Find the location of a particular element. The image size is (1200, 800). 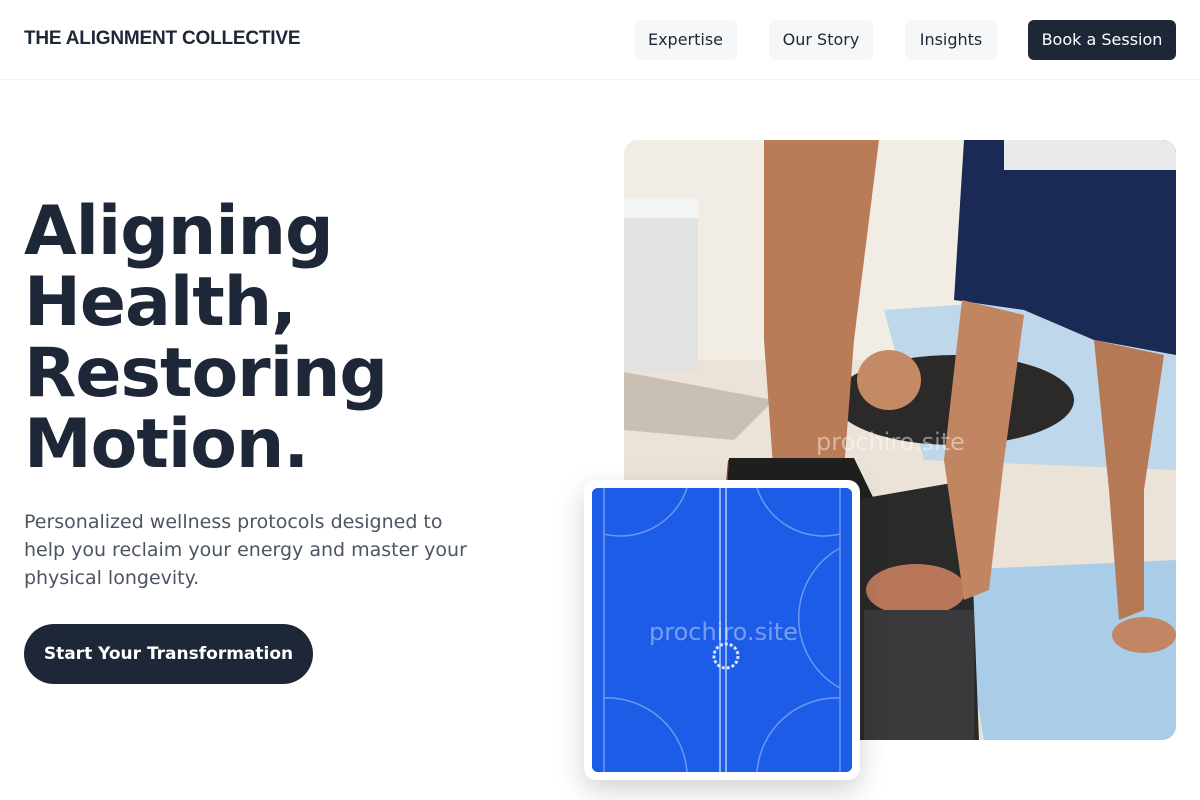

nav-insights: Insights is located at coordinates (951, 40).